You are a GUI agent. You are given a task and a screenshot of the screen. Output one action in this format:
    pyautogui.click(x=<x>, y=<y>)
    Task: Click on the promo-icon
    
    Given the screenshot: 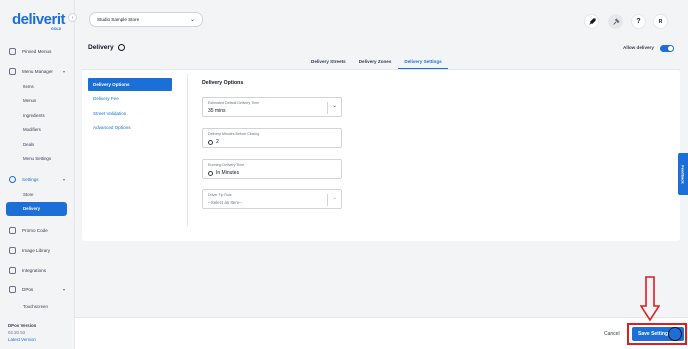 What is the action you would take?
    pyautogui.click(x=12, y=230)
    